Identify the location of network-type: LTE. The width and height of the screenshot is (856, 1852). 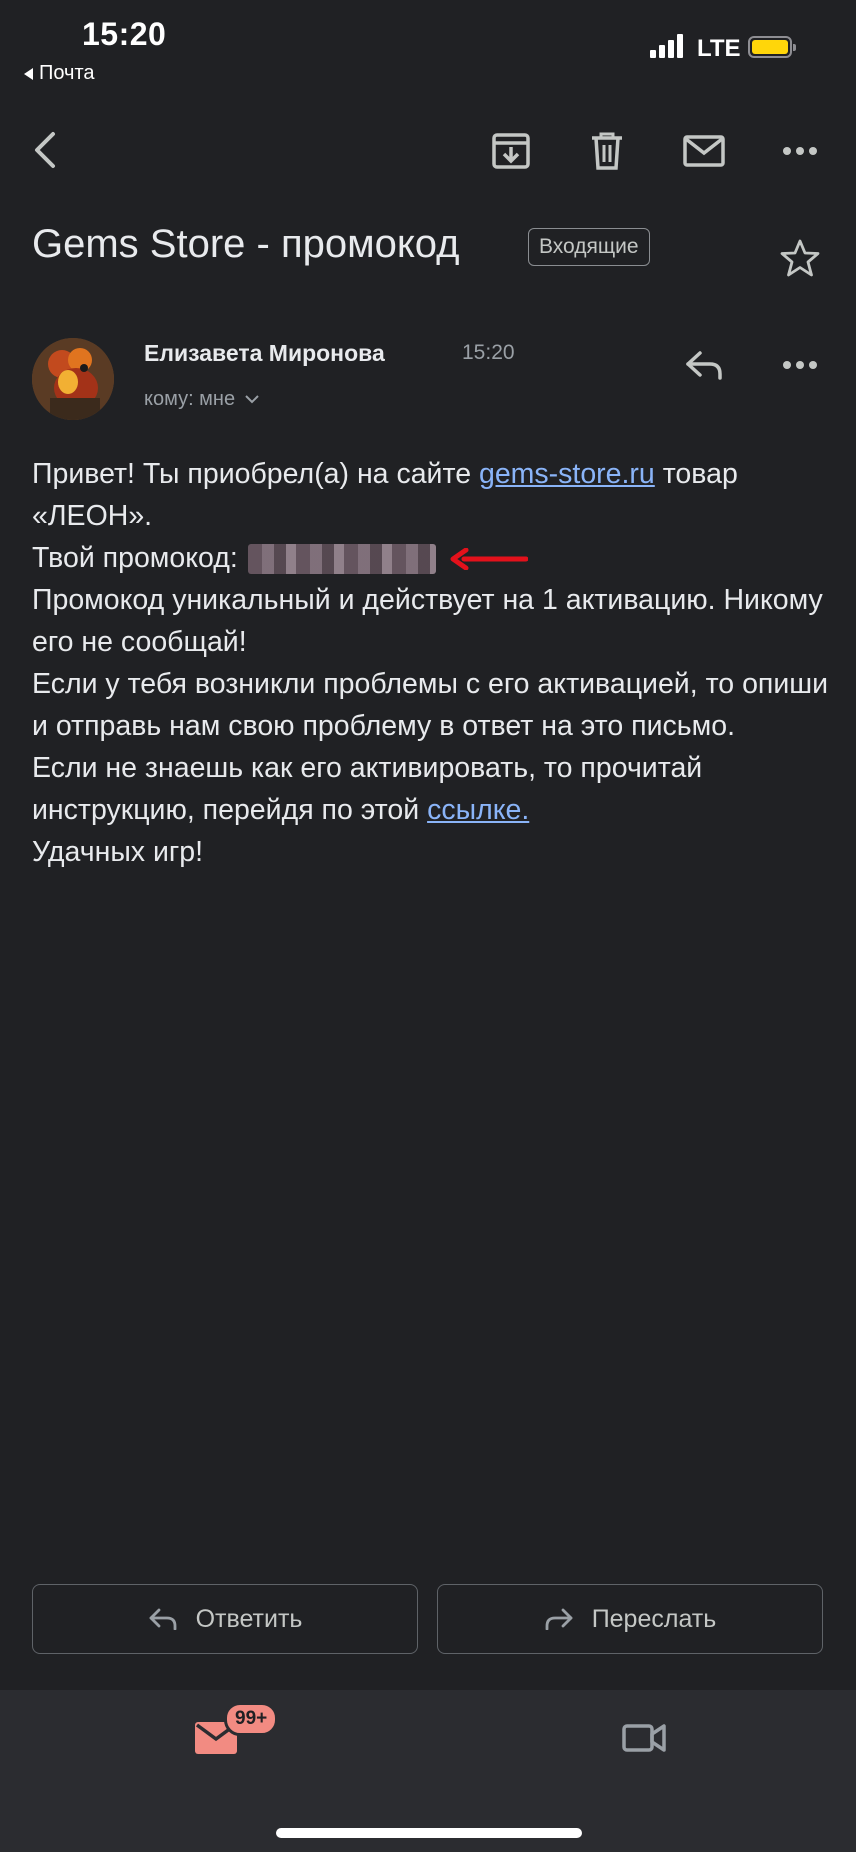
(719, 48).